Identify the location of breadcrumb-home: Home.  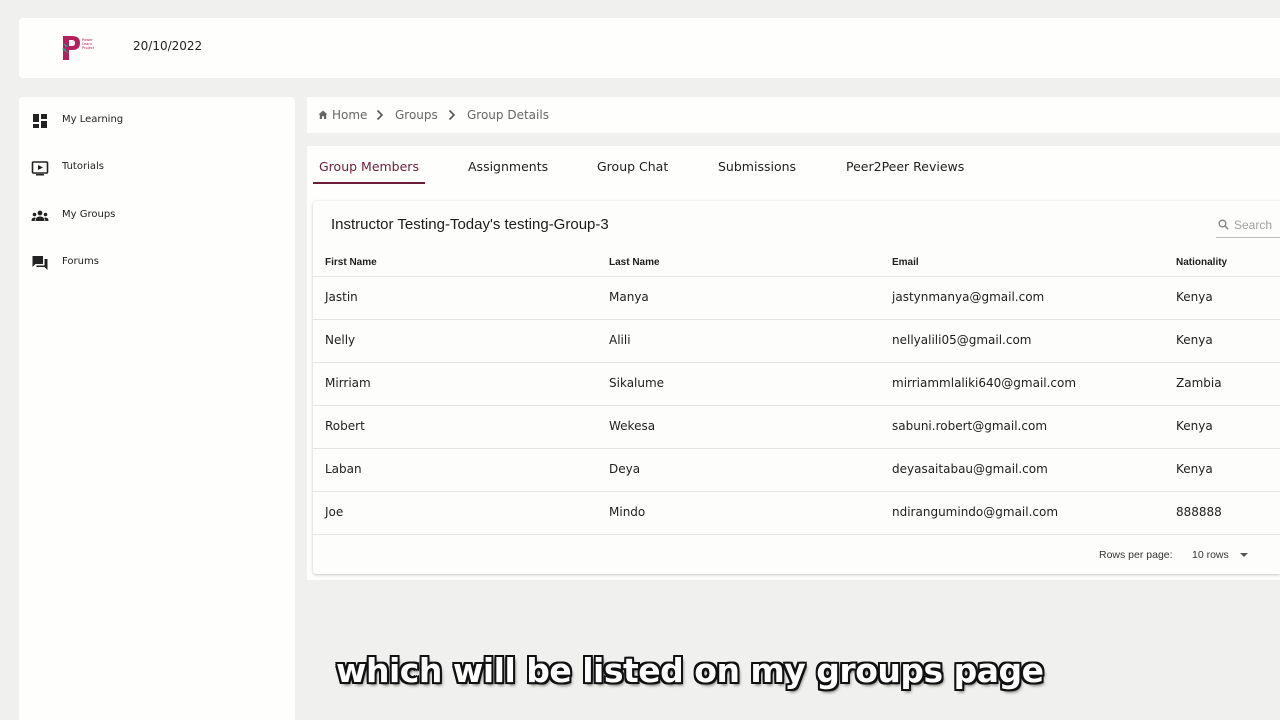
(349, 115).